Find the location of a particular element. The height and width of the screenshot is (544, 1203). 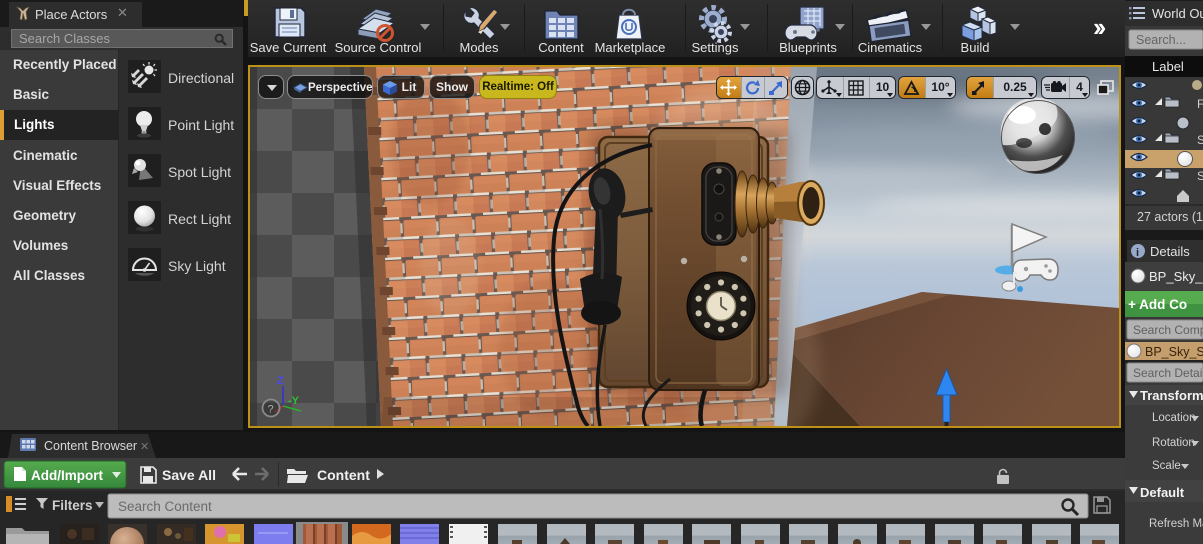

svg-text: Rotation is located at coordinates (1173, 443).